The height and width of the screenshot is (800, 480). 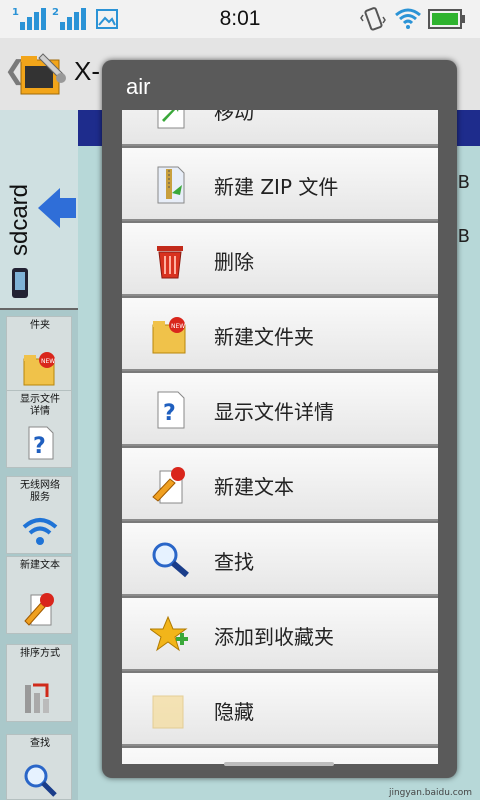 I want to click on app-logo-icon, so click(x=43, y=73).